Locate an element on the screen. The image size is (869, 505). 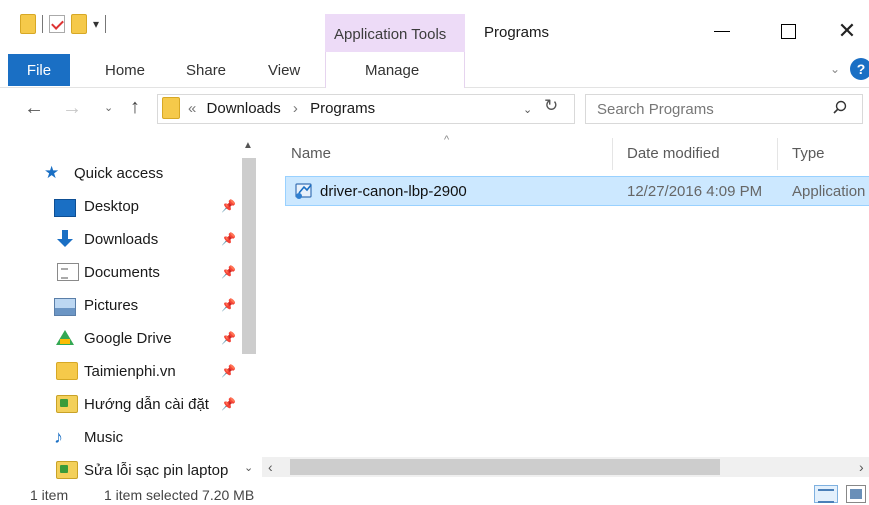
status-selection: 1 item selected 7.20 MB is located at coordinates (179, 495).